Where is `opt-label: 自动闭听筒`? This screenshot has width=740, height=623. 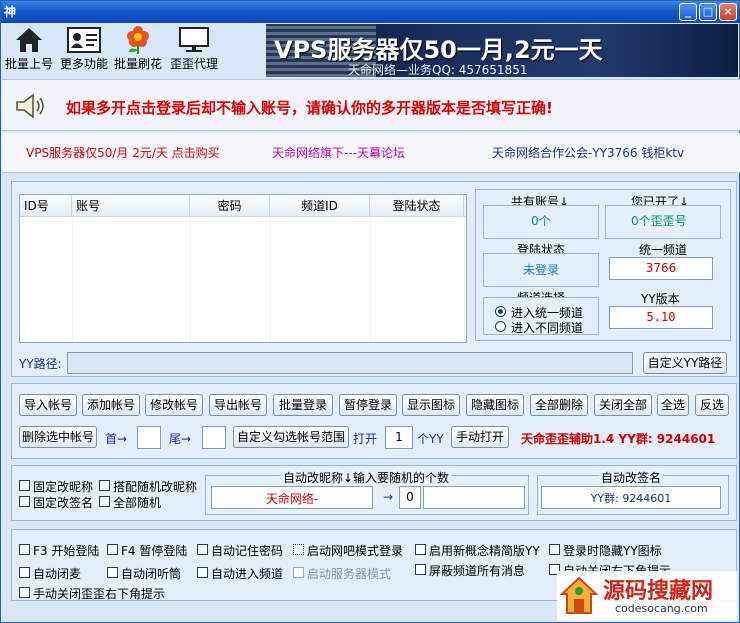
opt-label: 自动闭听筒 is located at coordinates (151, 574).